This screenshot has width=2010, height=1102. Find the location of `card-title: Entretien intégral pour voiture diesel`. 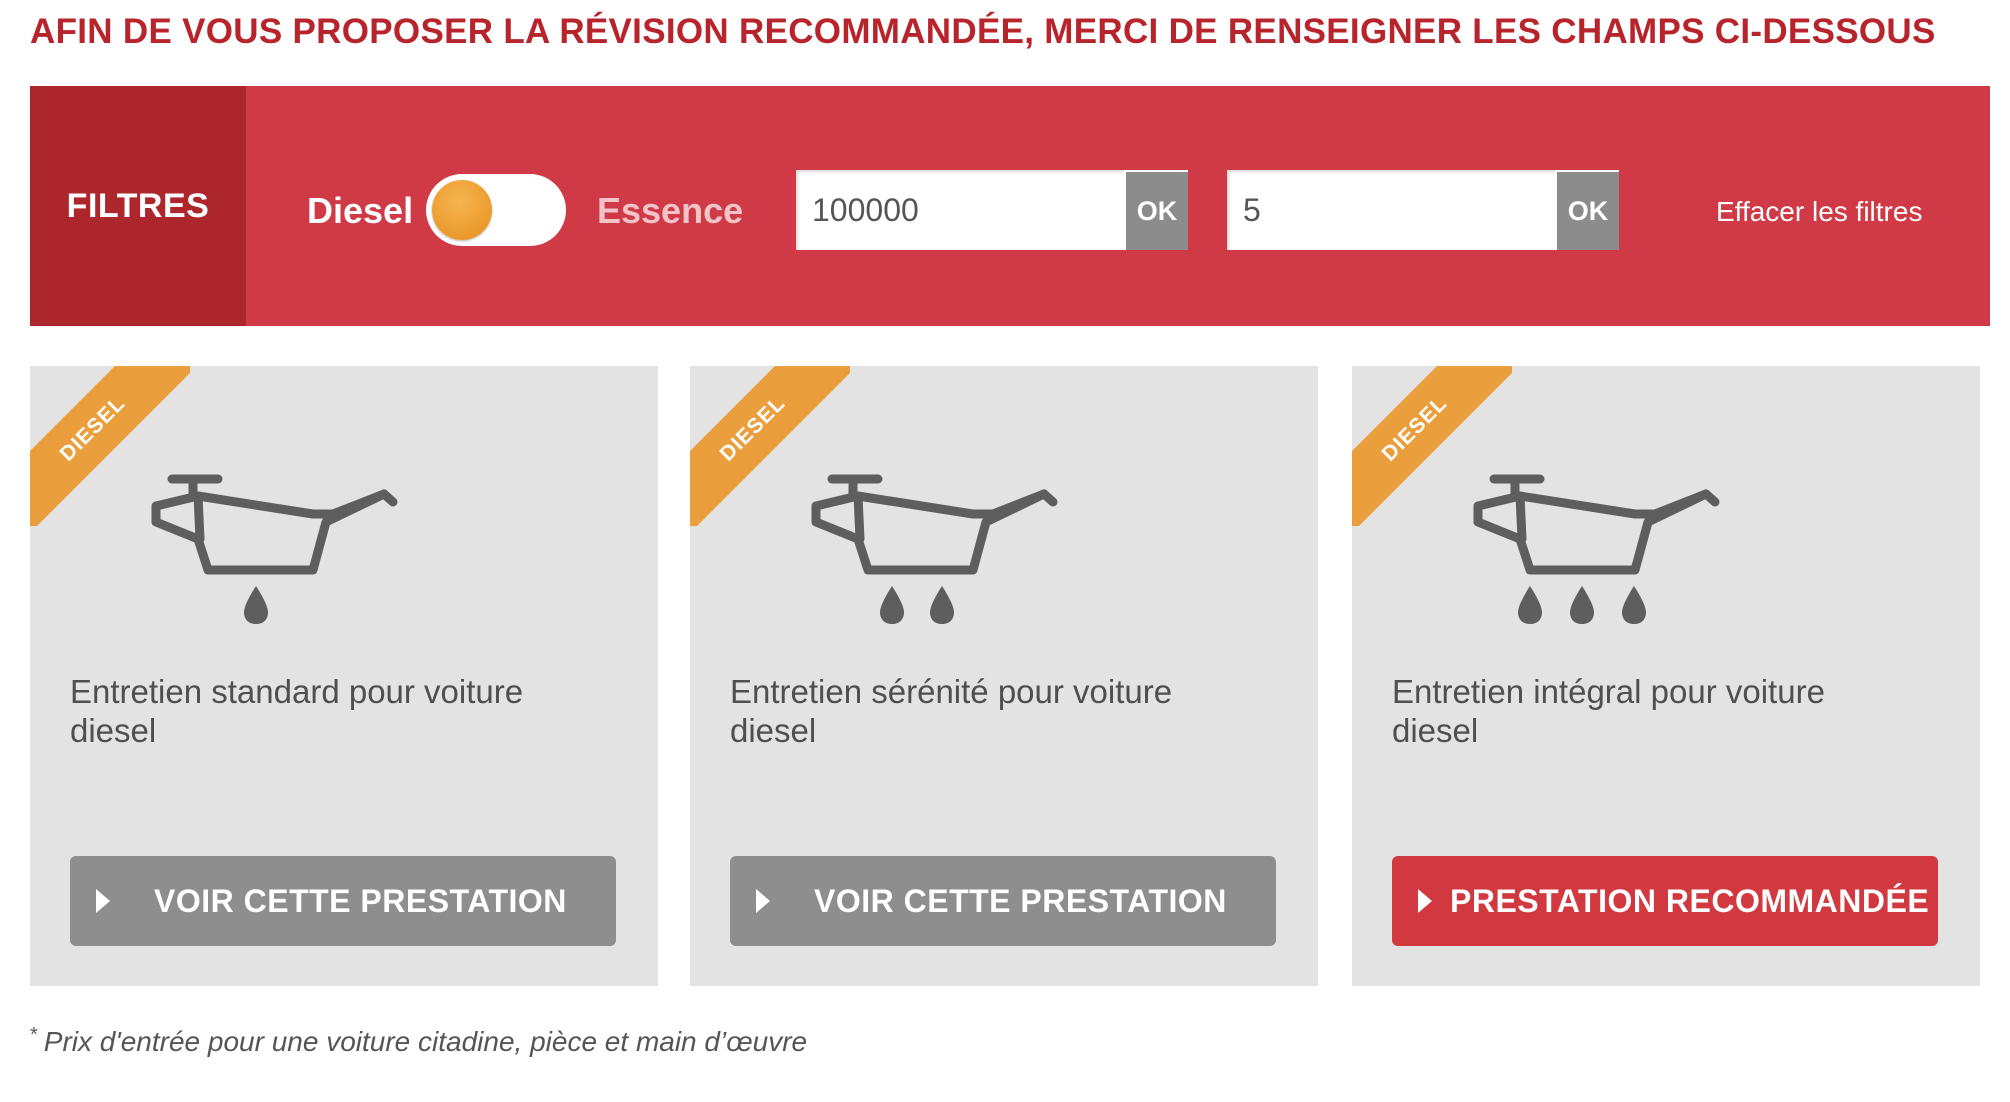

card-title: Entretien intégral pour voiture diesel is located at coordinates (1608, 711).